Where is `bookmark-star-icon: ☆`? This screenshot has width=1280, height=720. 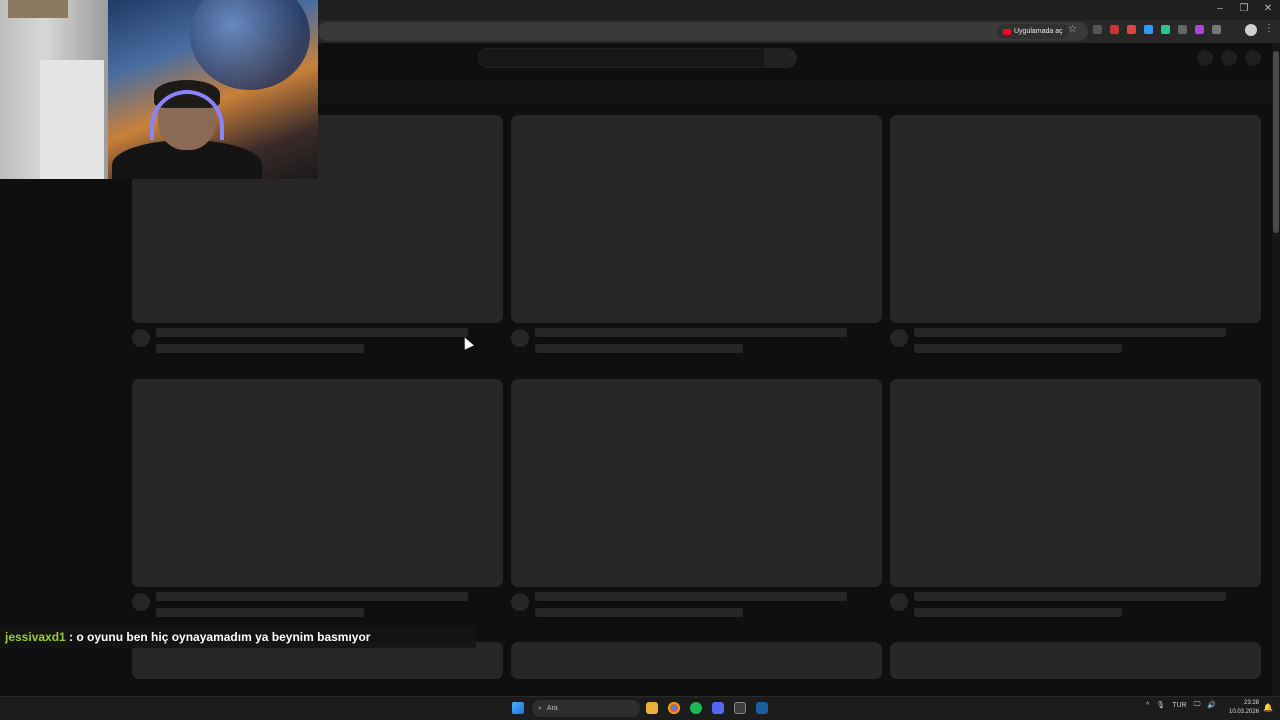
bookmark-star-icon: ☆ is located at coordinates (1072, 29).